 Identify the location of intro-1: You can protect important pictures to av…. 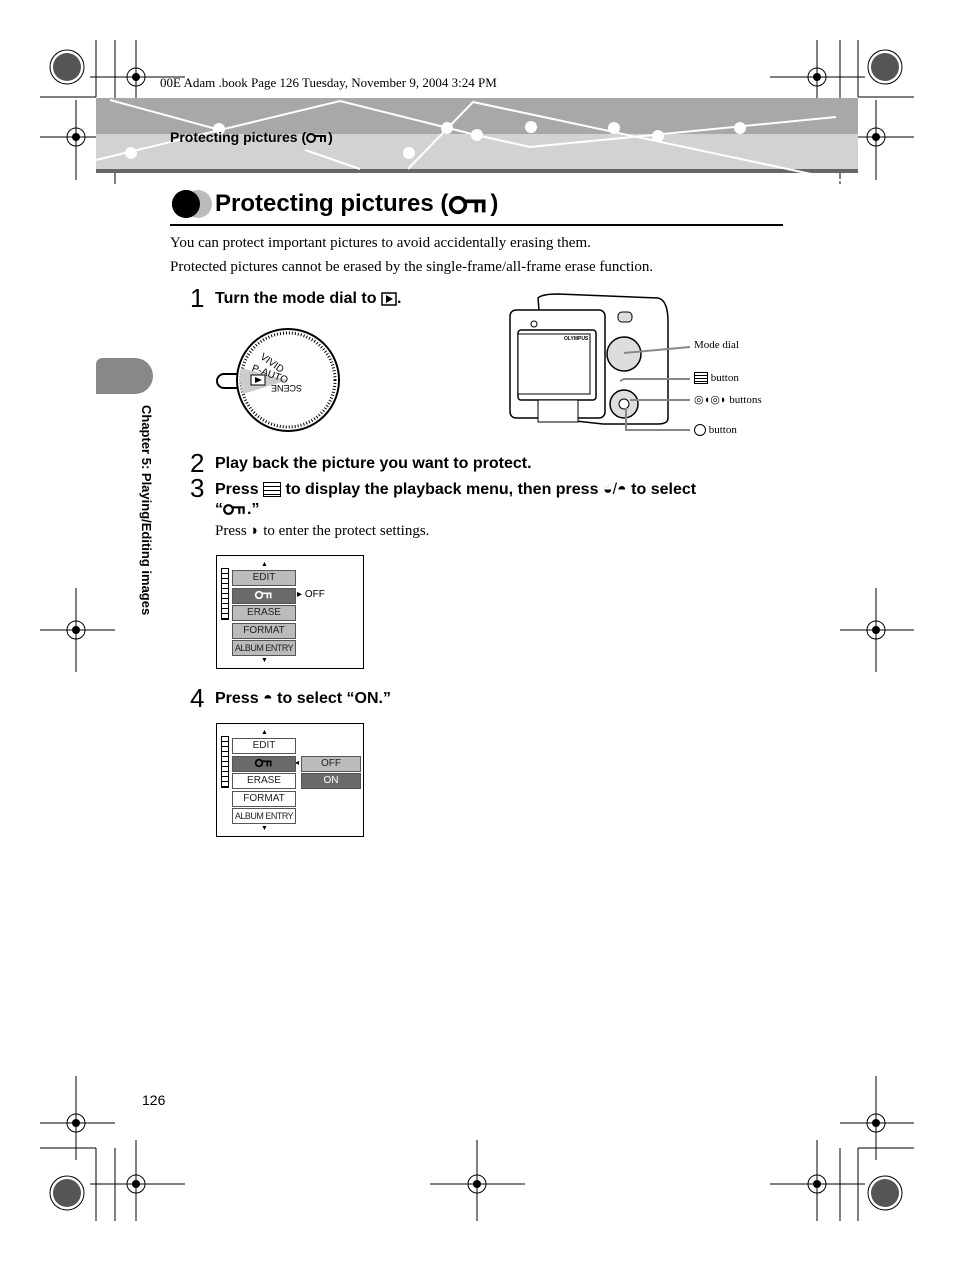
(380, 243).